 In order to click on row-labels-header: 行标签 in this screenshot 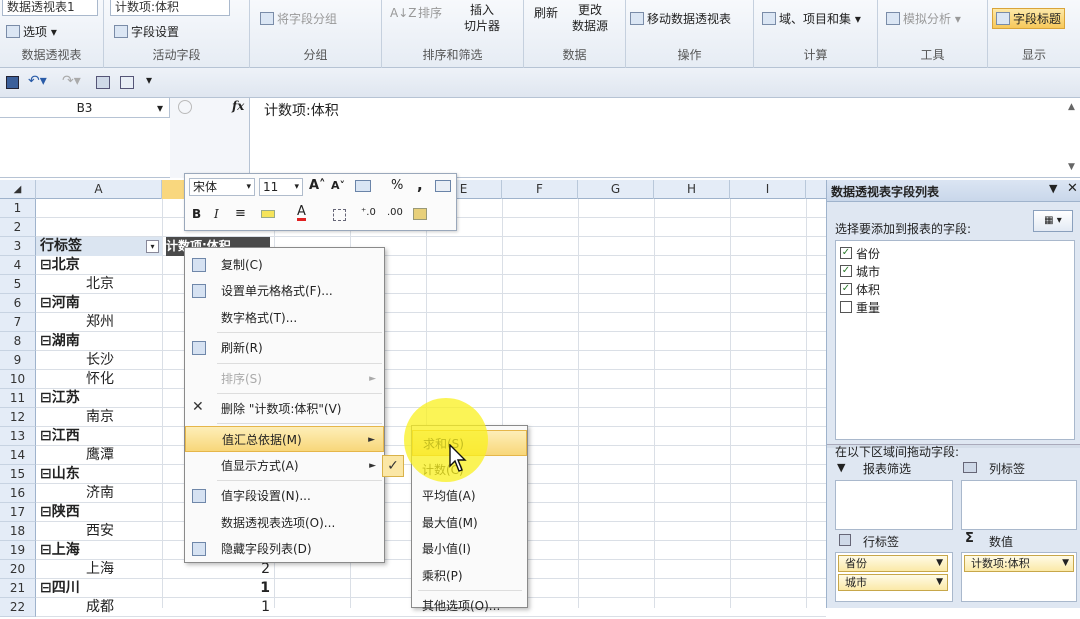, I will do `click(61, 246)`.